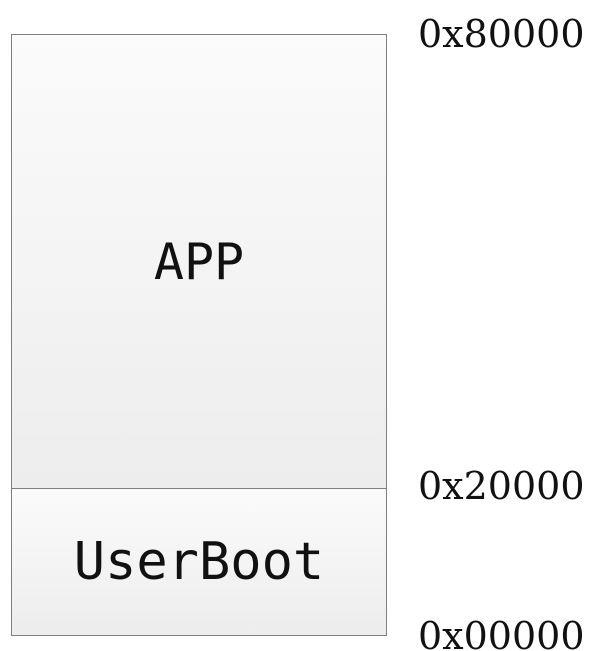 The height and width of the screenshot is (651, 589). I want to click on region-userboot-label: UserBoot, so click(199, 562).